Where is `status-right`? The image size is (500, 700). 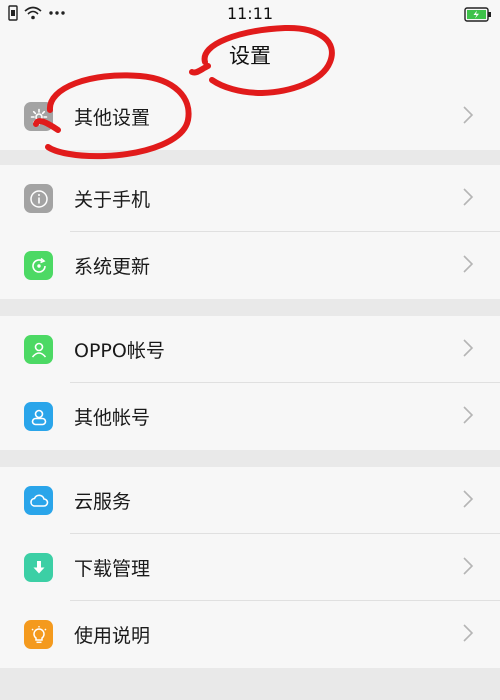
status-right is located at coordinates (478, 16).